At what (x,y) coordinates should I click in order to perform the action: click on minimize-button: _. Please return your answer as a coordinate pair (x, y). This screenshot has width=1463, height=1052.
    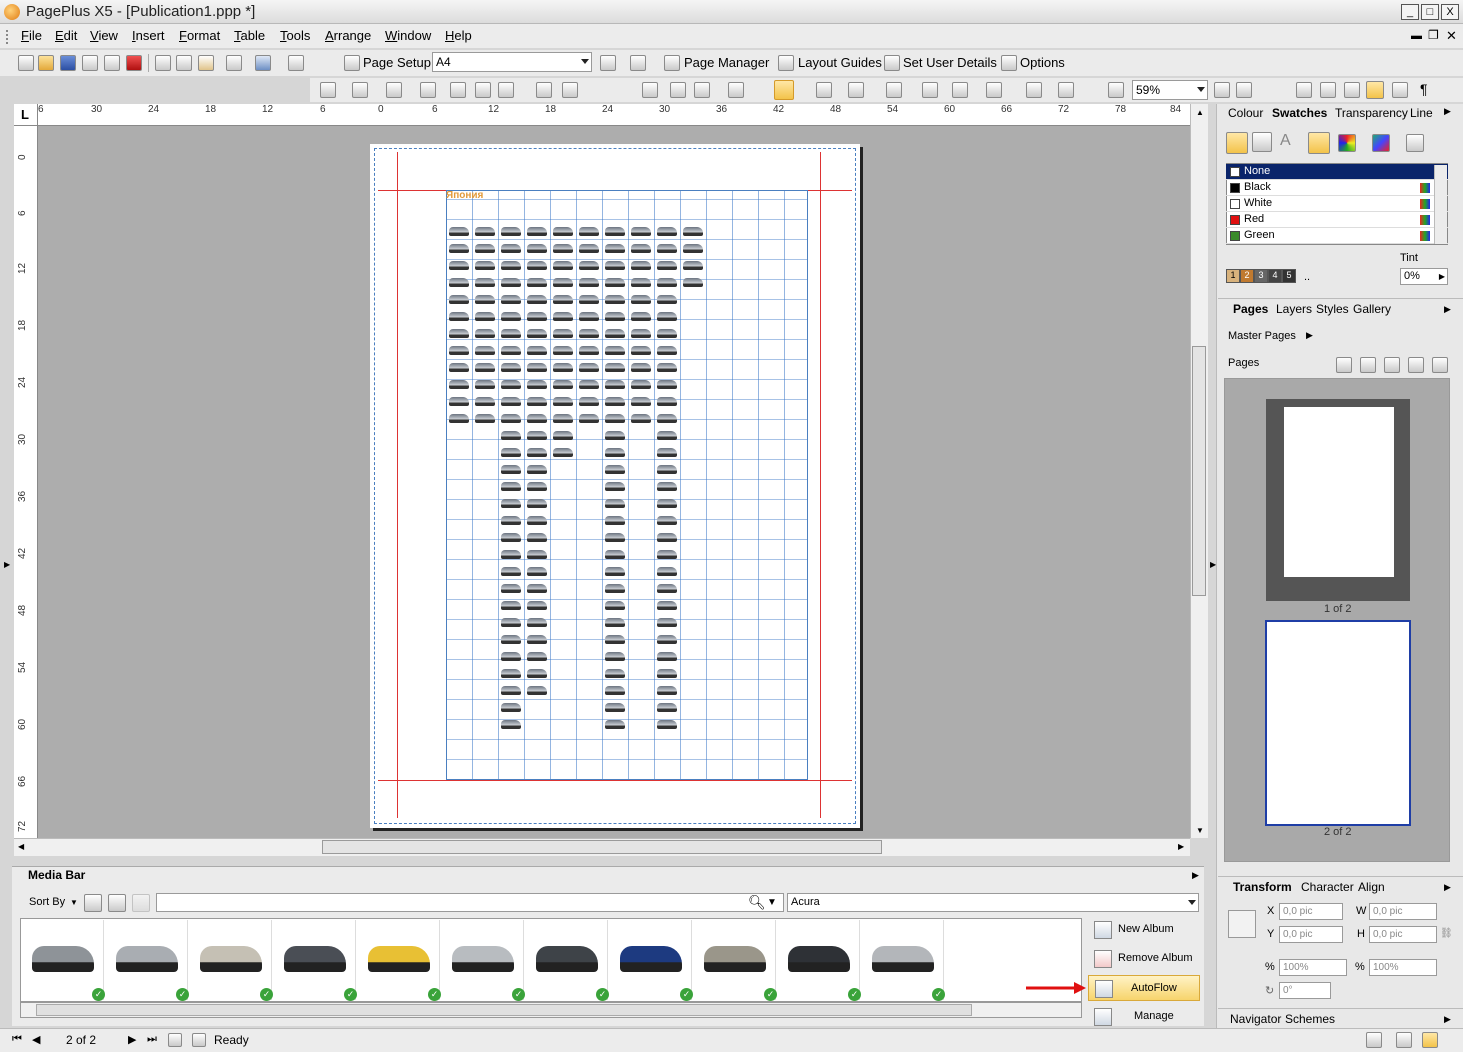
    Looking at the image, I should click on (1410, 12).